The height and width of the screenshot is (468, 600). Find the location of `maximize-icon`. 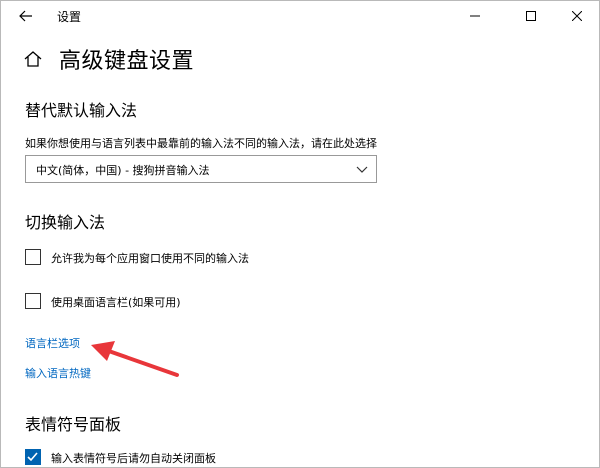

maximize-icon is located at coordinates (531, 16).